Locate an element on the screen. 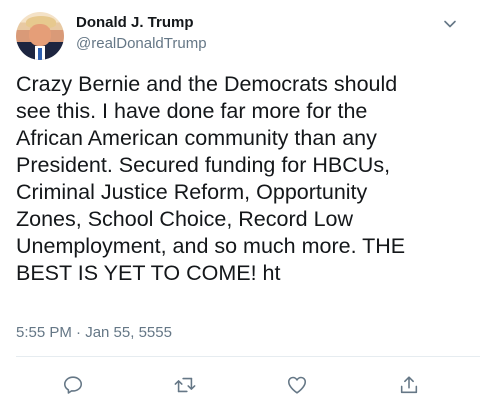 This screenshot has height=410, width=480. divider is located at coordinates (248, 356).